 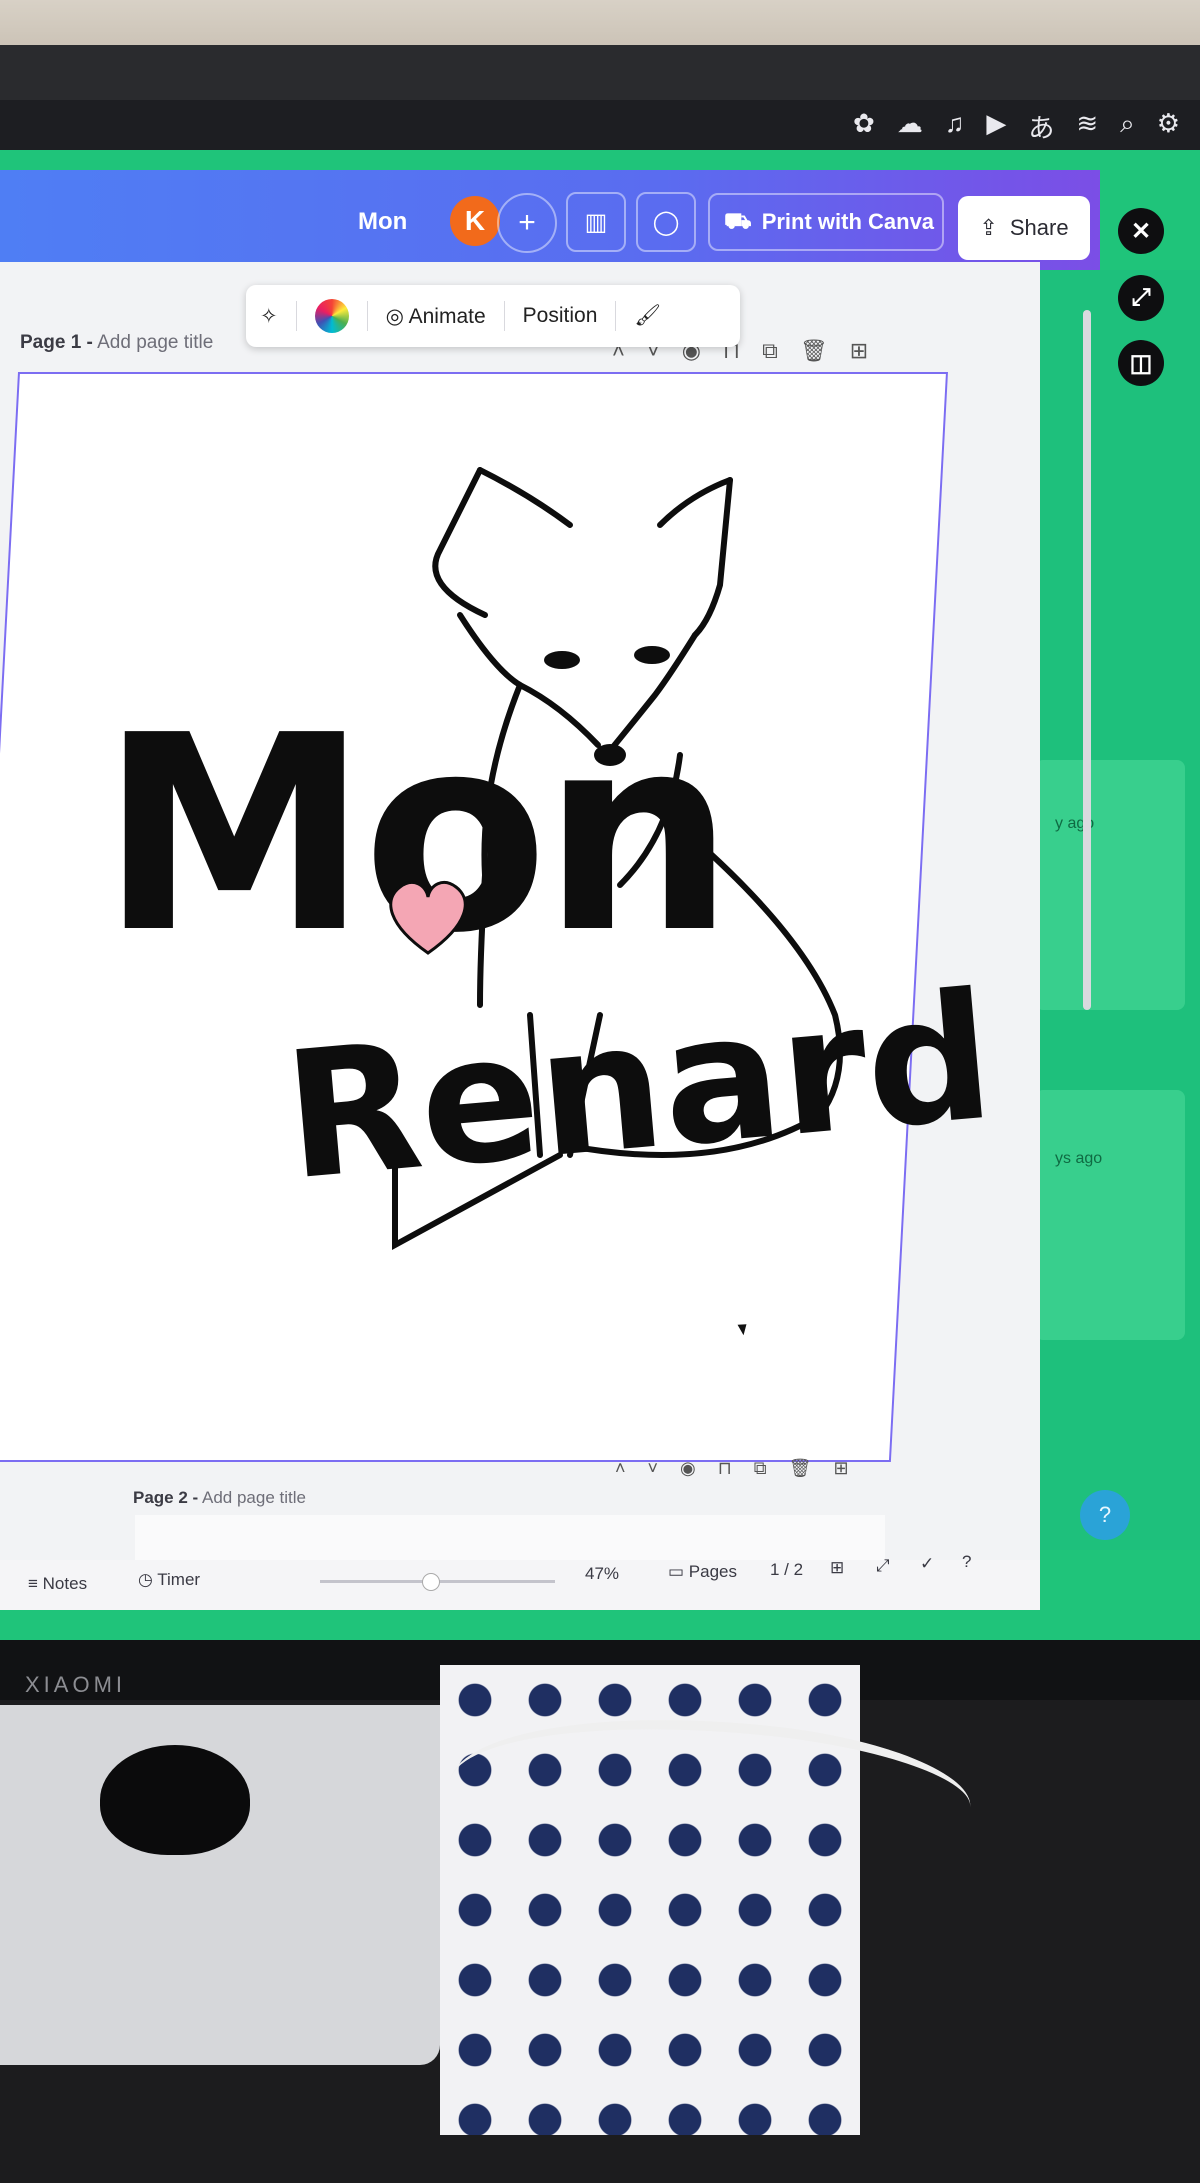 I want to click on insights-button: ▥, so click(x=596, y=222).